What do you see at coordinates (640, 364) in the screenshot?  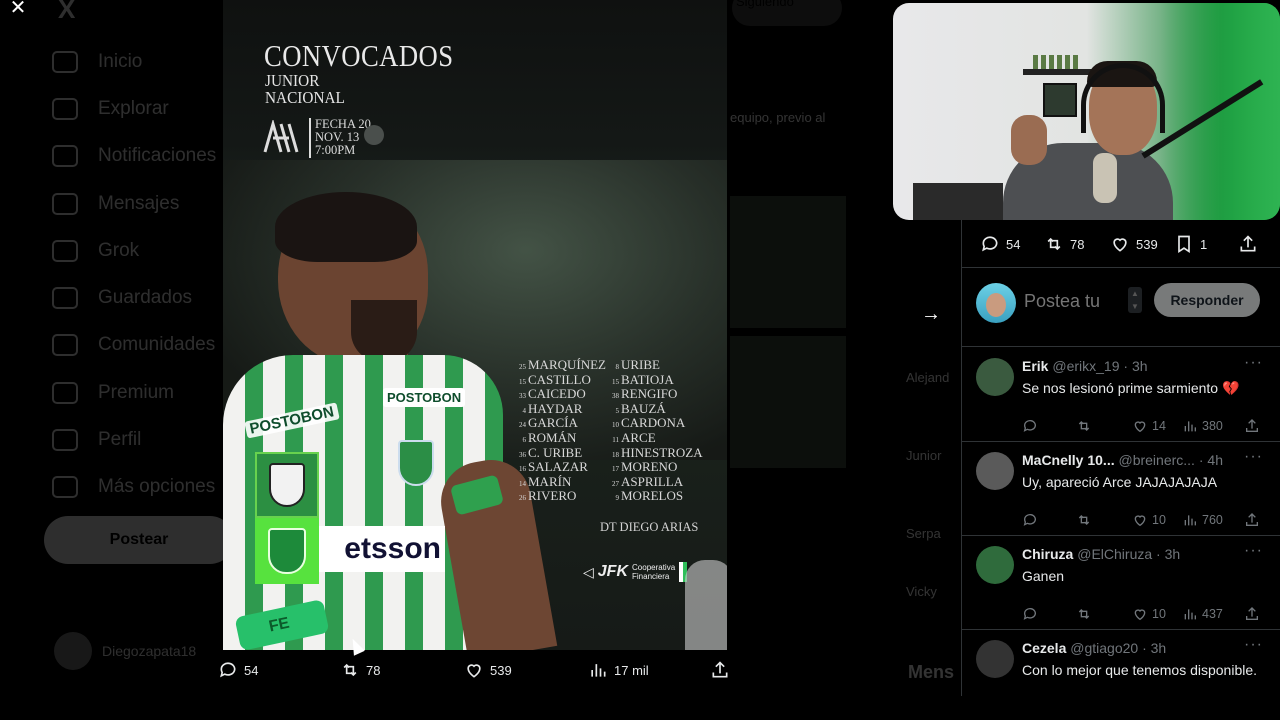 I see `player-name: URIBE` at bounding box center [640, 364].